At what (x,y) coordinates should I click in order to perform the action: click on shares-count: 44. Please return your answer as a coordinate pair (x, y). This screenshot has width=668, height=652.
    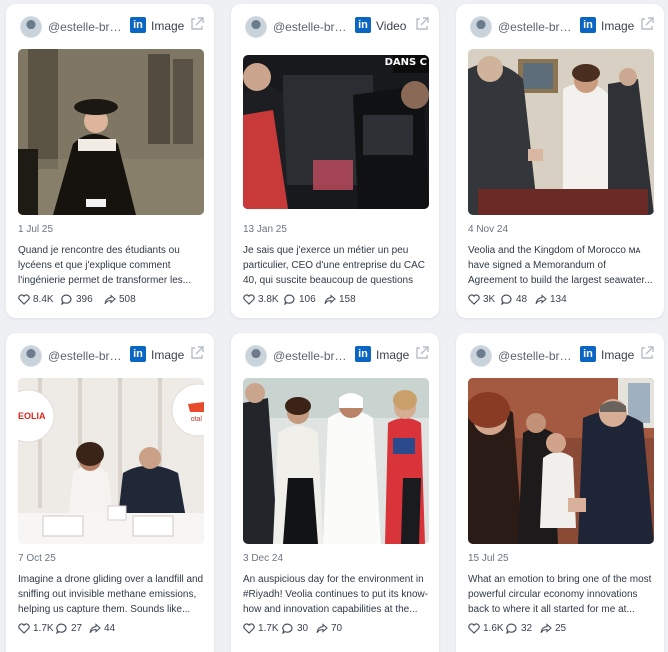
    Looking at the image, I should click on (110, 628).